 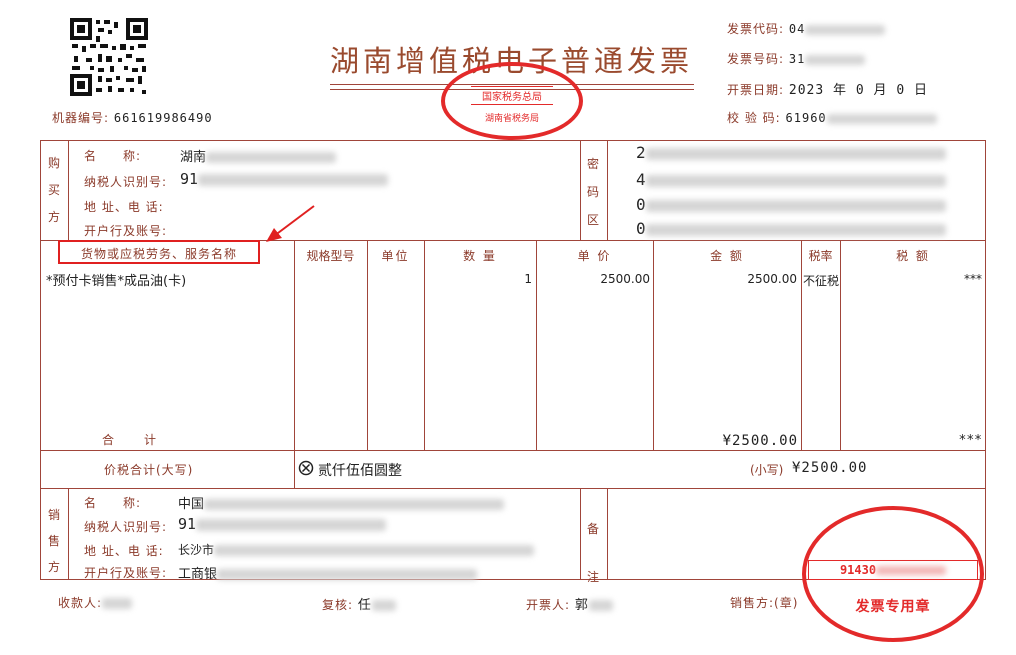 I want to click on payee-label: 收款人:, so click(x=80, y=603).